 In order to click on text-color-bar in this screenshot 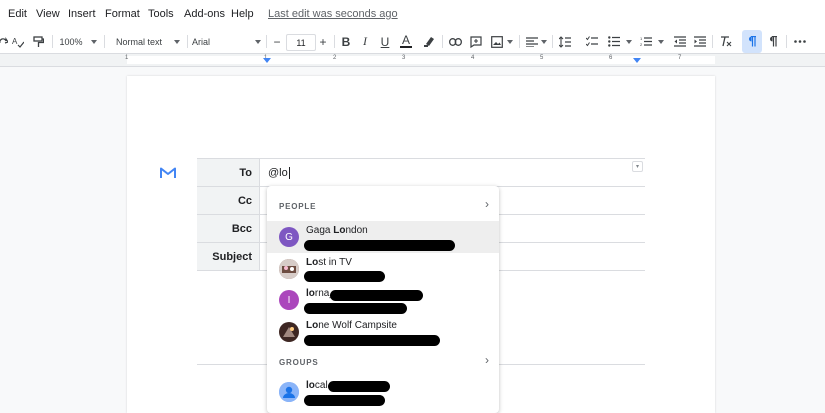, I will do `click(406, 47)`.